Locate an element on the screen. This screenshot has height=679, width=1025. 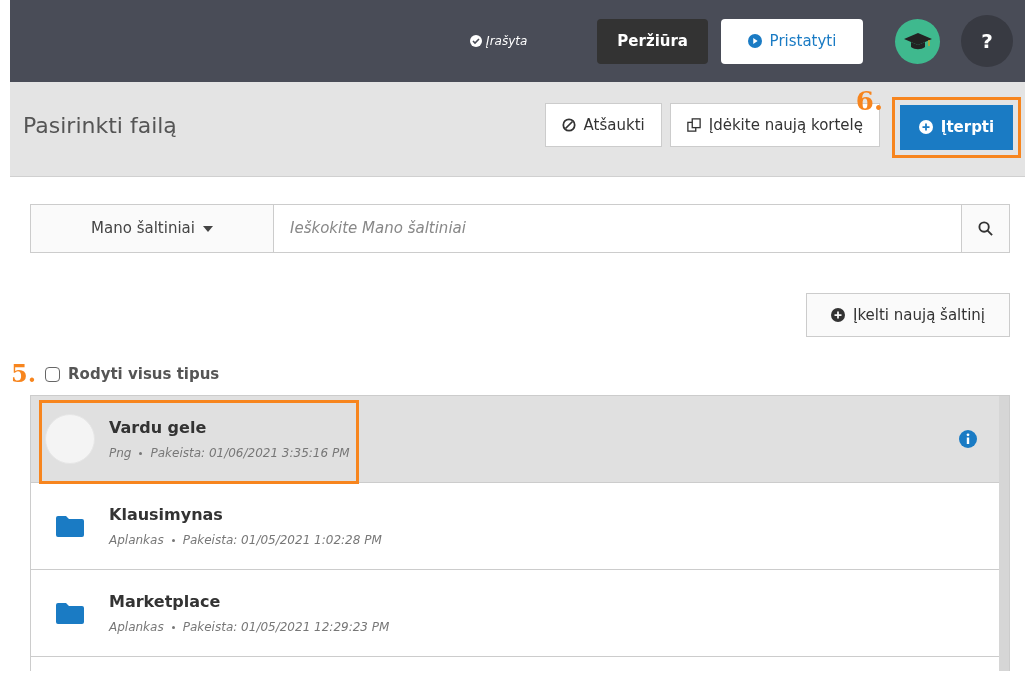
caret-icon is located at coordinates (207, 228).